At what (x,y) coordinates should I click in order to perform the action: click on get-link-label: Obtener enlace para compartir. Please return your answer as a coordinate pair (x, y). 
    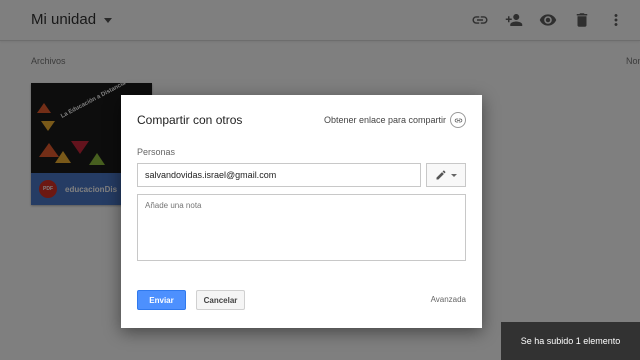
    Looking at the image, I should click on (384, 120).